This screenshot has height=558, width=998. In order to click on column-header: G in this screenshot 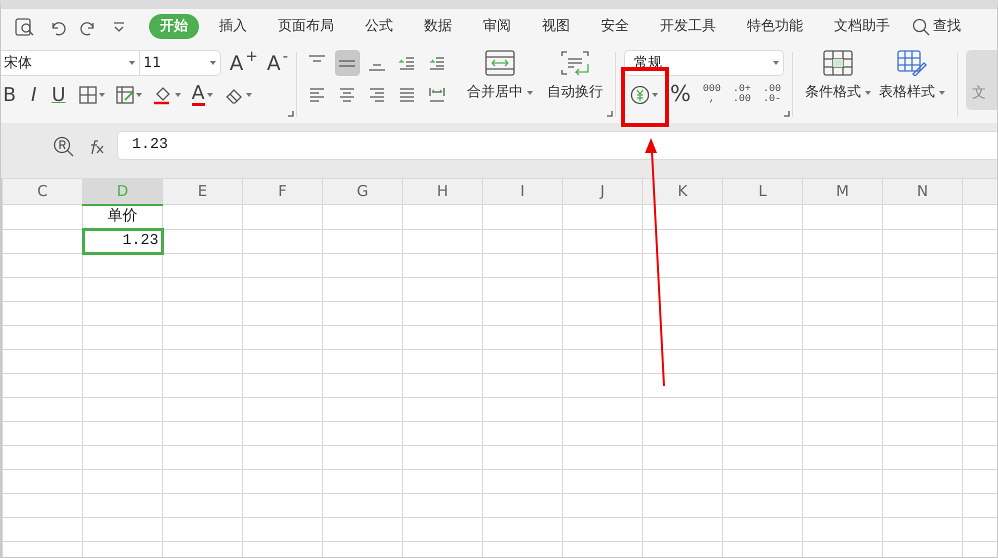, I will do `click(362, 191)`.